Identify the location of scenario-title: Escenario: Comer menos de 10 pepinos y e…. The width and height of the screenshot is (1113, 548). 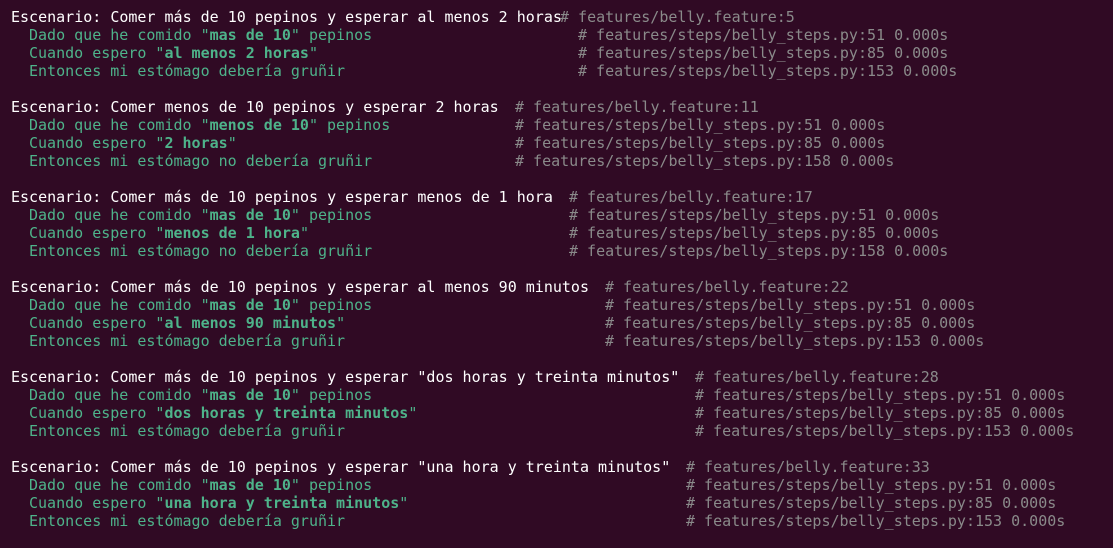
(255, 107).